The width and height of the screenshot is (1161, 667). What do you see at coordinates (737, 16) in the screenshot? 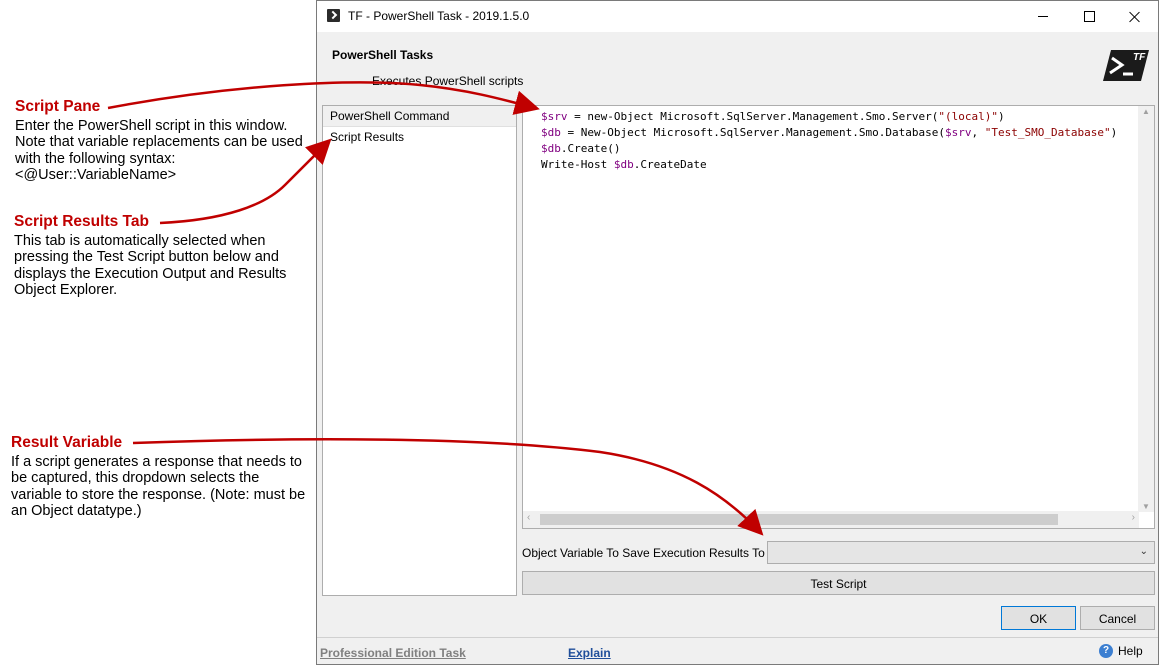
I see `title-bar: TF - PowerShell Task - 2019.1.5.0` at bounding box center [737, 16].